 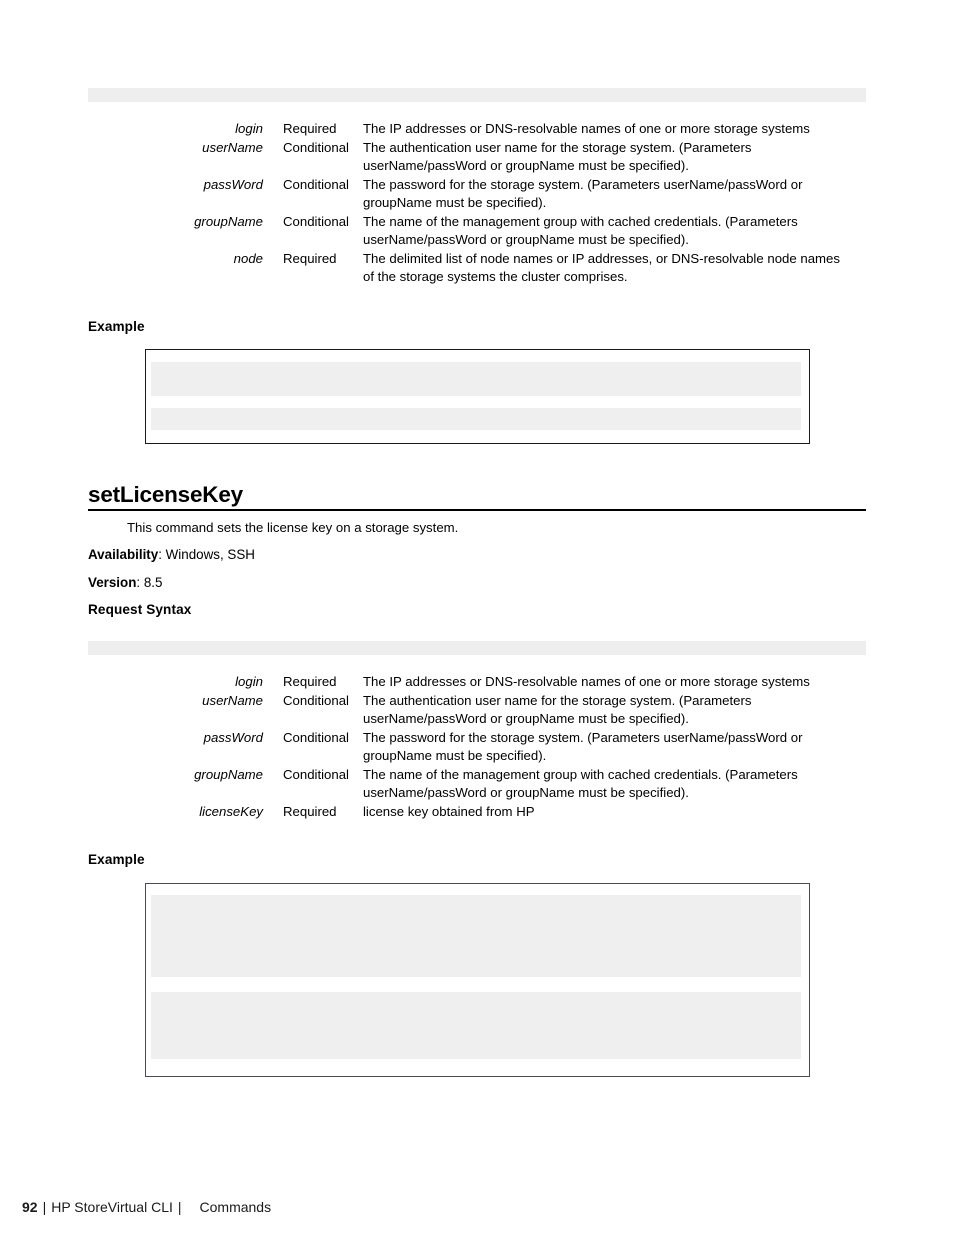 What do you see at coordinates (116, 326) in the screenshot?
I see `example-label-1: Example` at bounding box center [116, 326].